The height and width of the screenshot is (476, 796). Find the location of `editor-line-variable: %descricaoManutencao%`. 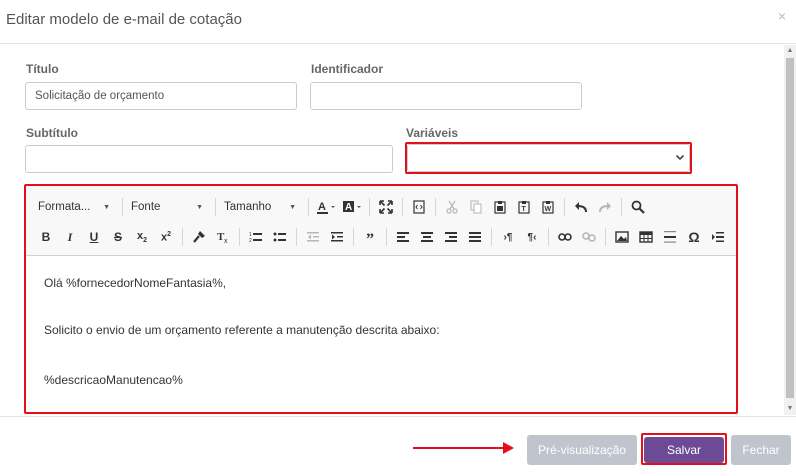

editor-line-variable: %descricaoManutencao% is located at coordinates (113, 380).